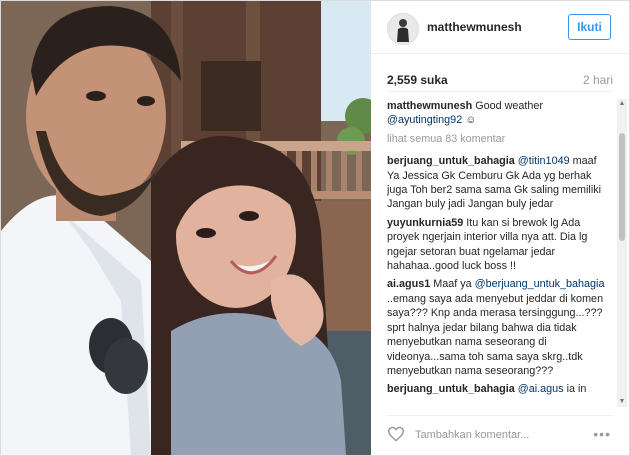  Describe the element at coordinates (602, 434) in the screenshot. I see `more-options-icon: •••` at that location.